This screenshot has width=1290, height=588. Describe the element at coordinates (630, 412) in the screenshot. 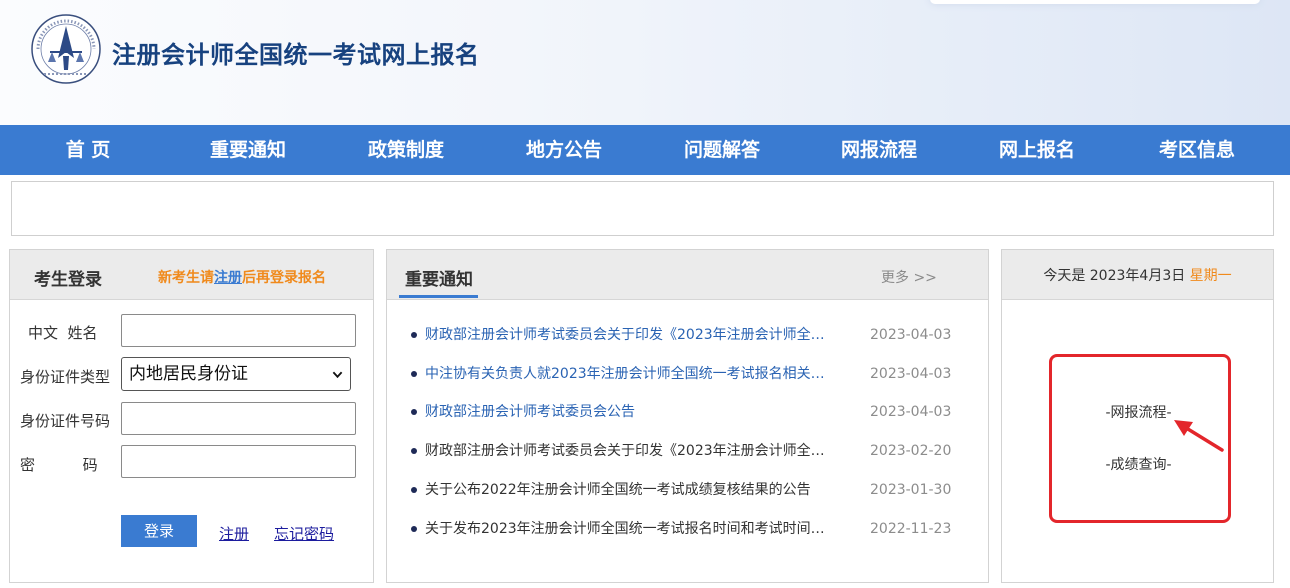

I see `notice-title: 财政部注册会计师考试委员会公告` at that location.